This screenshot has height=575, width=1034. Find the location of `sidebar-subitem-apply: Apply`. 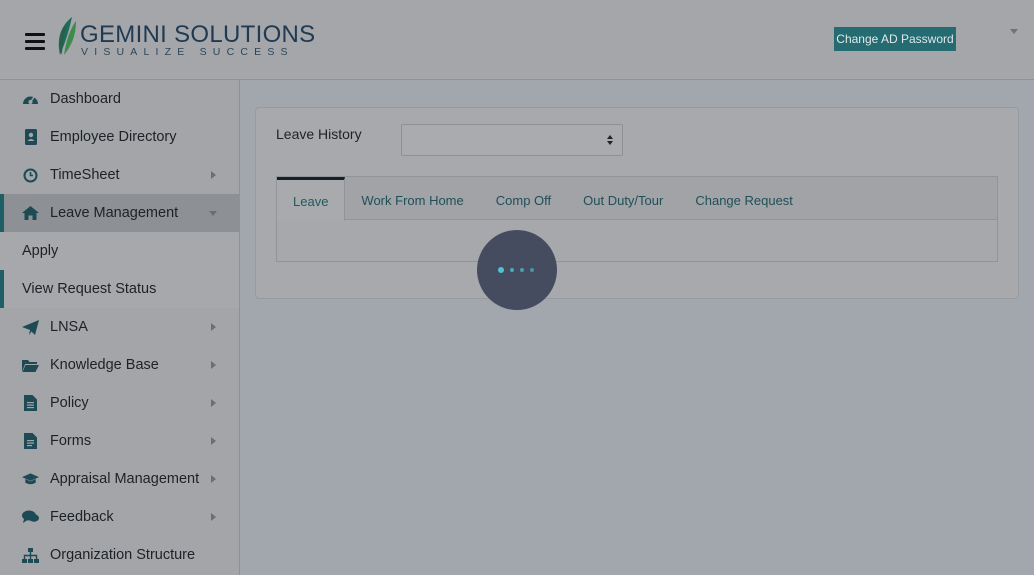

sidebar-subitem-apply: Apply is located at coordinates (119, 251).